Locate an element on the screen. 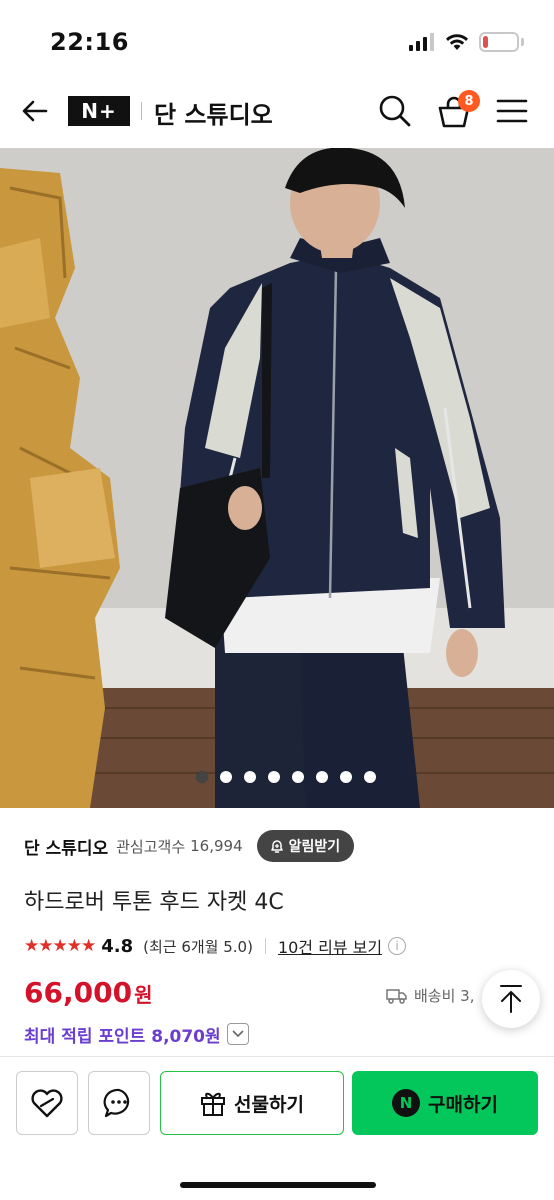 Image resolution: width=554 pixels, height=1200 pixels. bell-plus-icon is located at coordinates (276, 846).